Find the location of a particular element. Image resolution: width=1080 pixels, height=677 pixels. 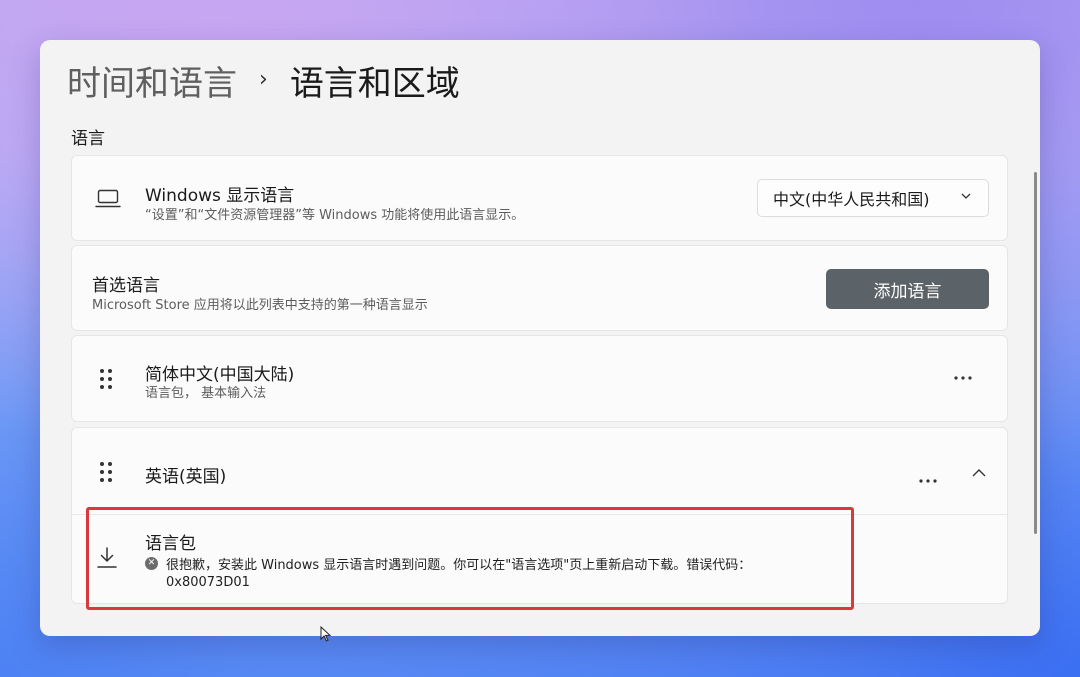

language-name: 英语(英国) is located at coordinates (186, 477).